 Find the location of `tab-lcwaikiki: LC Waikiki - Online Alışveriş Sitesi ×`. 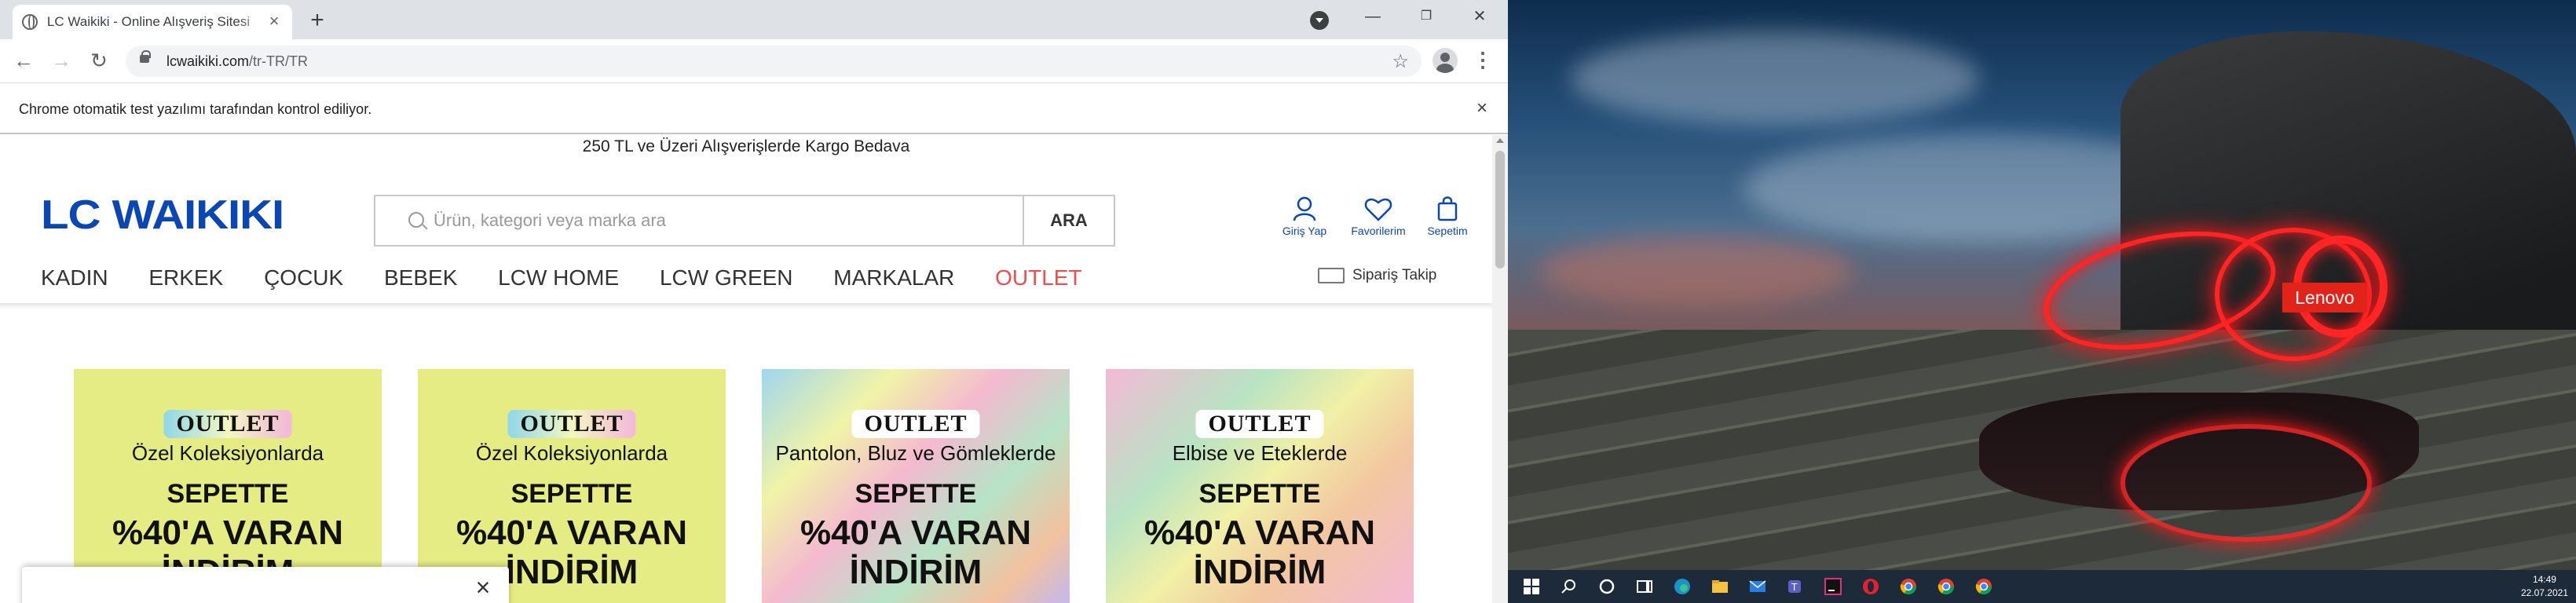

tab-lcwaikiki: LC Waikiki - Online Alışveriş Sitesi × is located at coordinates (152, 22).